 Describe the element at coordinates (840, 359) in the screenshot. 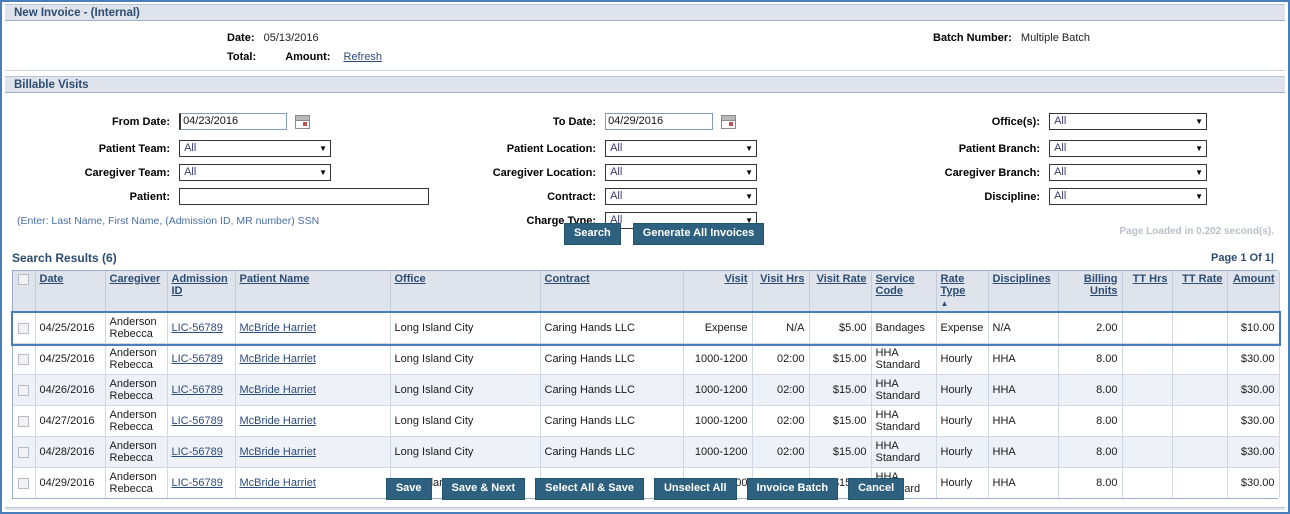

I see `cell-visit-rate: $15.00` at that location.